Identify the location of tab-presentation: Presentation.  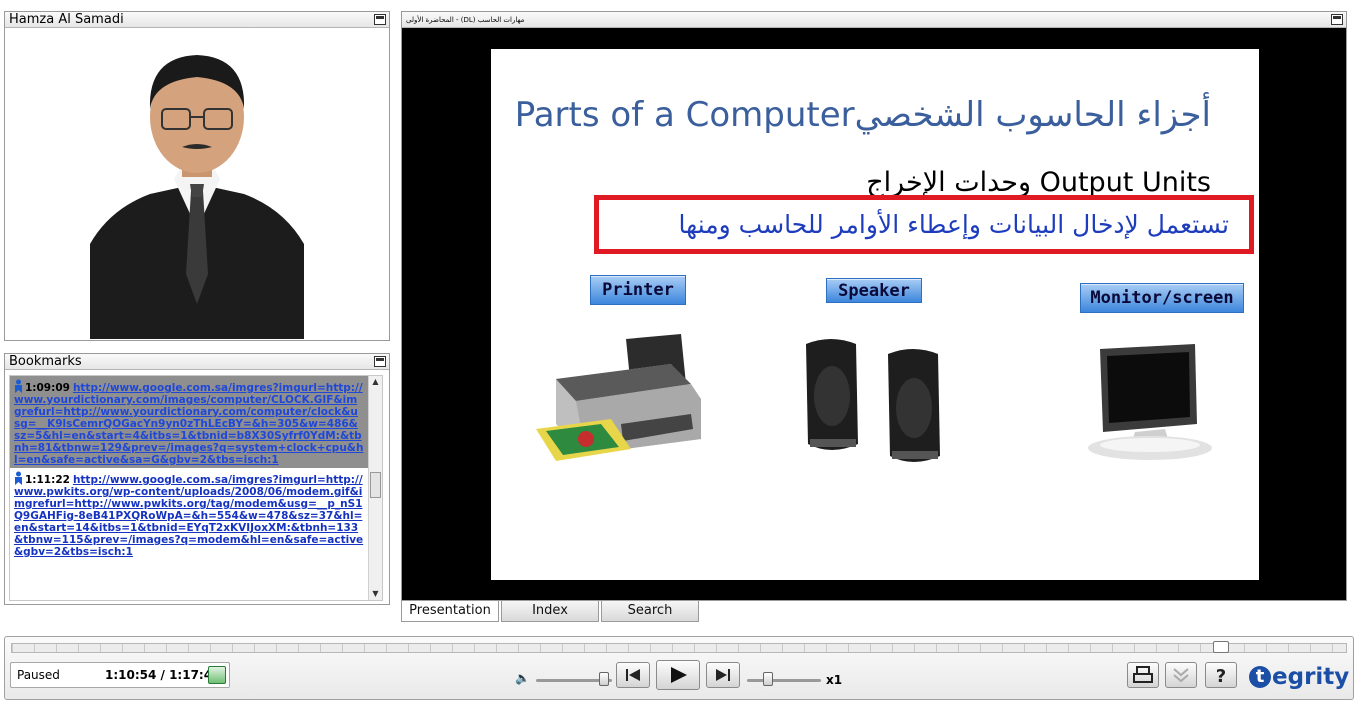
(450, 611).